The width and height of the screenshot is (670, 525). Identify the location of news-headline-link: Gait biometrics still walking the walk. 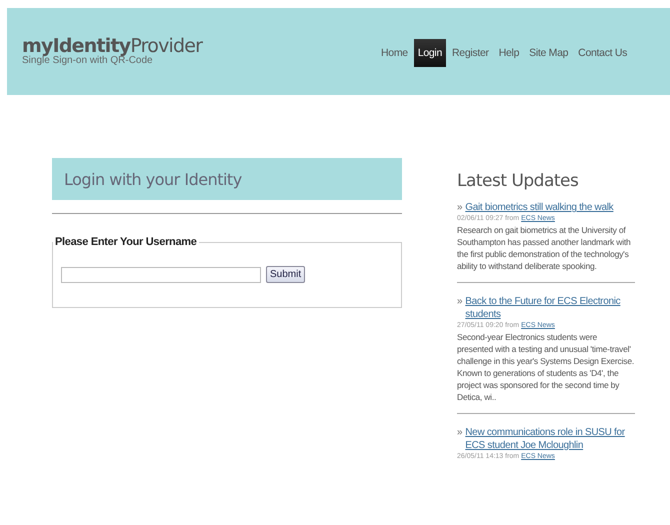
(539, 207).